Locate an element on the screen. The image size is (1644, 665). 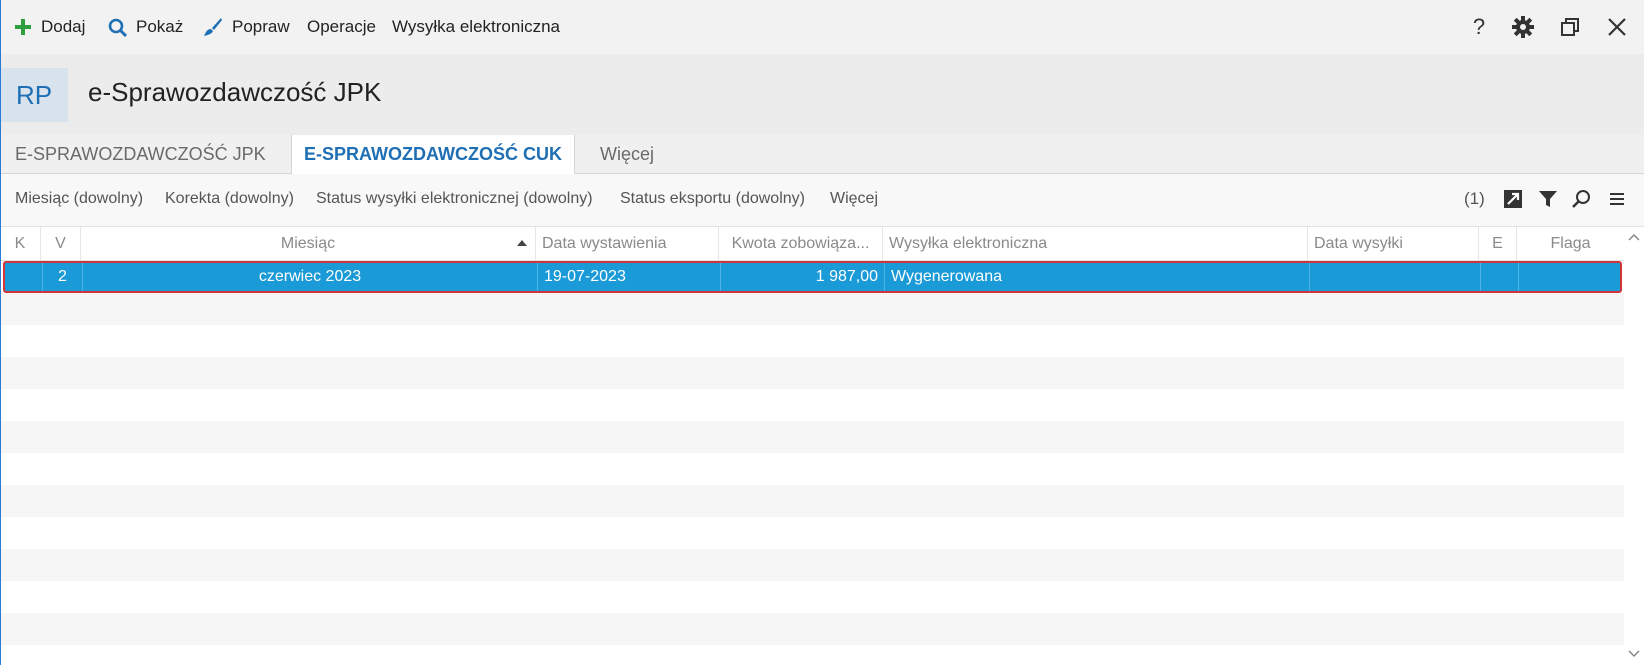
close-button is located at coordinates (1617, 27).